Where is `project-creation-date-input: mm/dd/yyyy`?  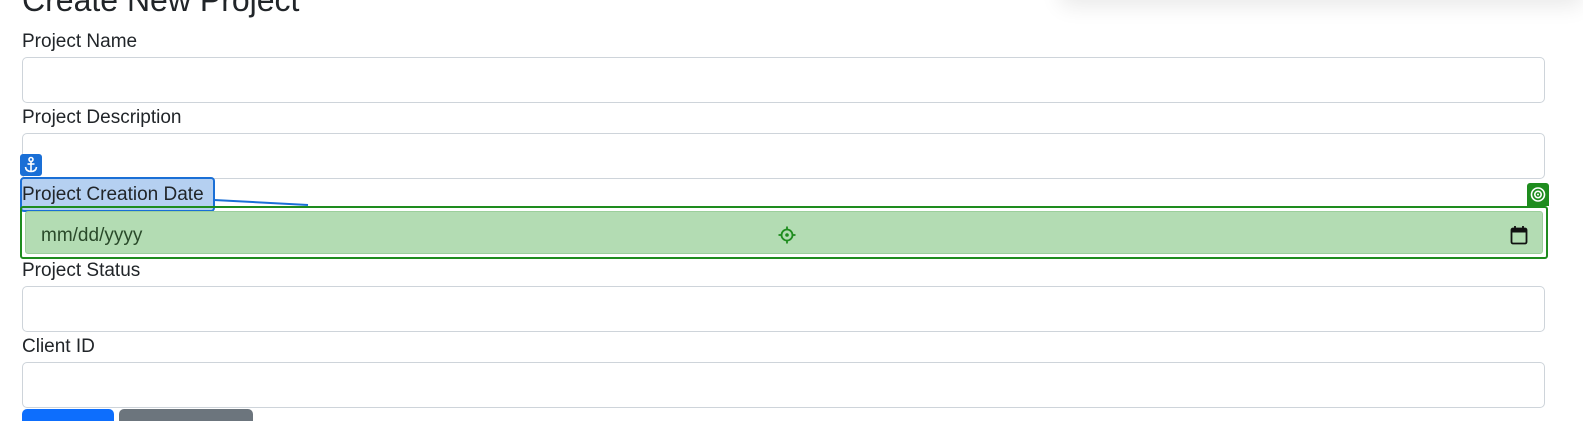
project-creation-date-input: mm/dd/yyyy is located at coordinates (784, 232).